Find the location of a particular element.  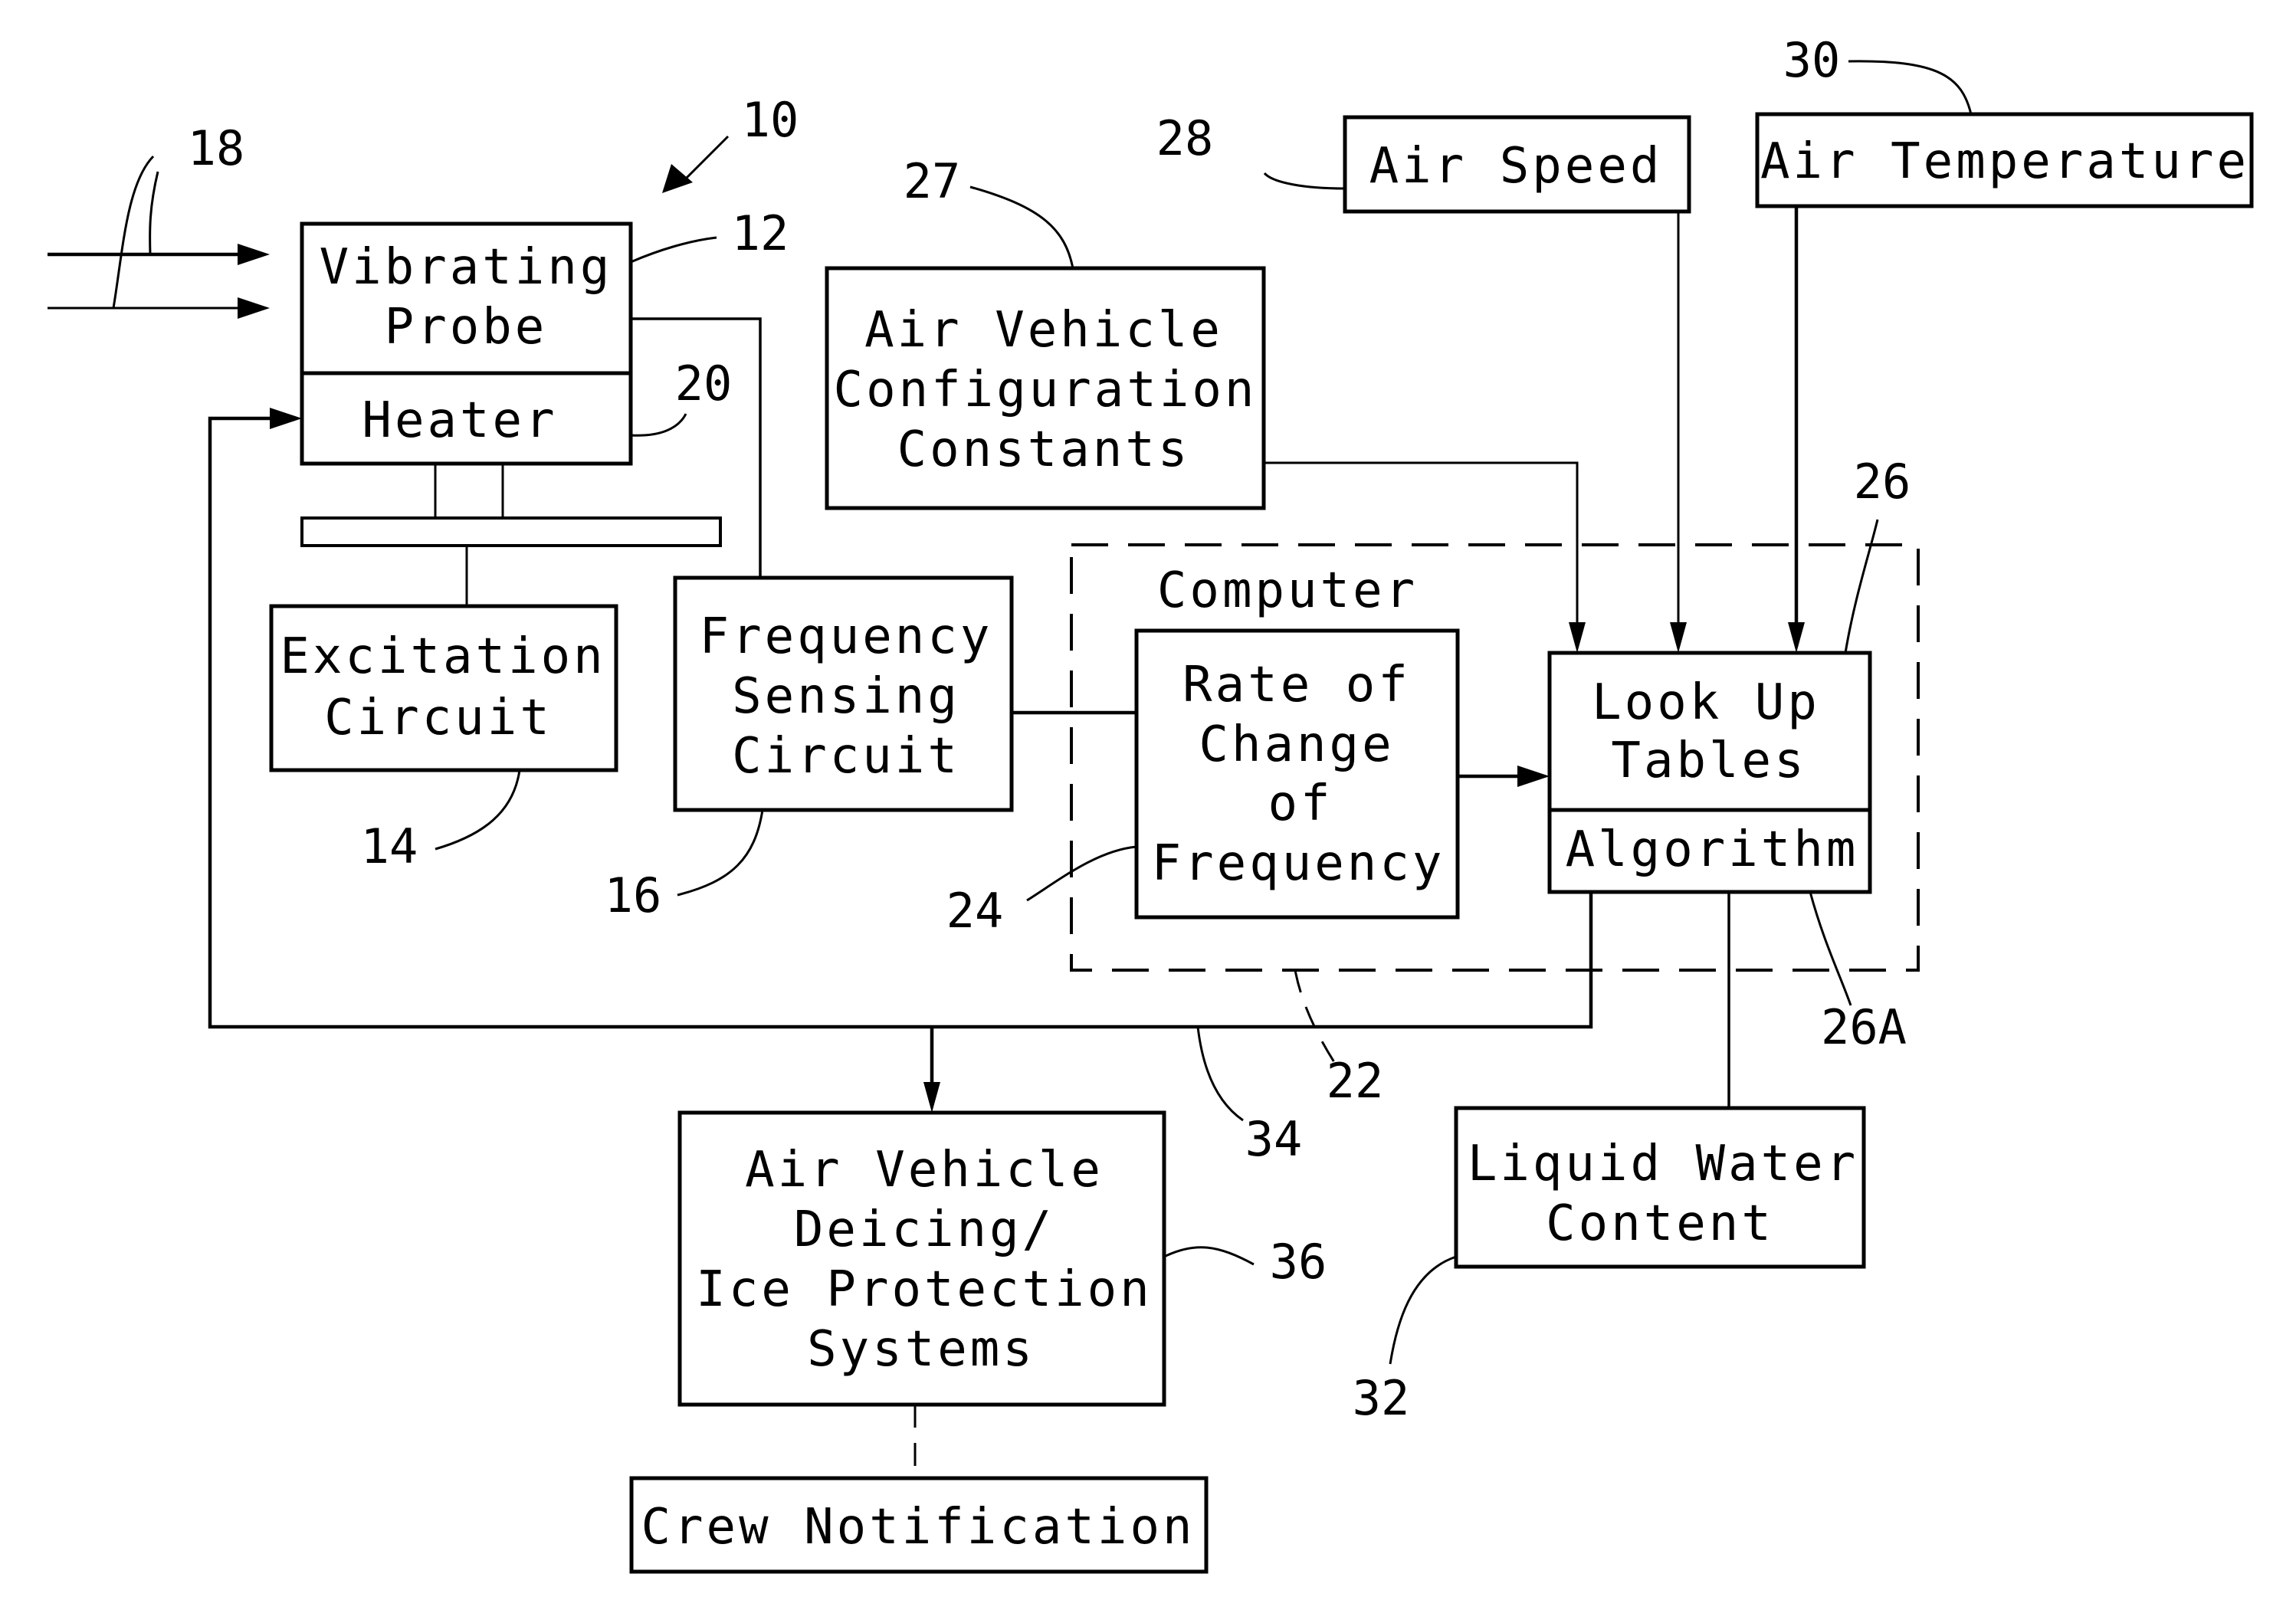

algorithm-block: Algorithm is located at coordinates (1709, 851).